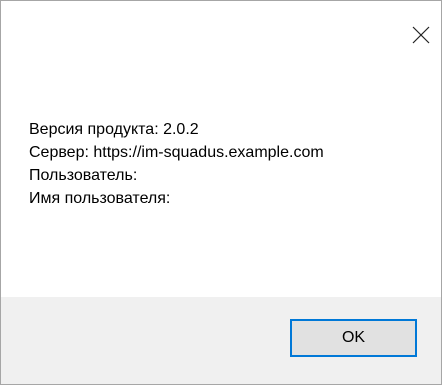 The image size is (442, 385). Describe the element at coordinates (83, 175) in the screenshot. I see `user-text: Пользователь:` at that location.